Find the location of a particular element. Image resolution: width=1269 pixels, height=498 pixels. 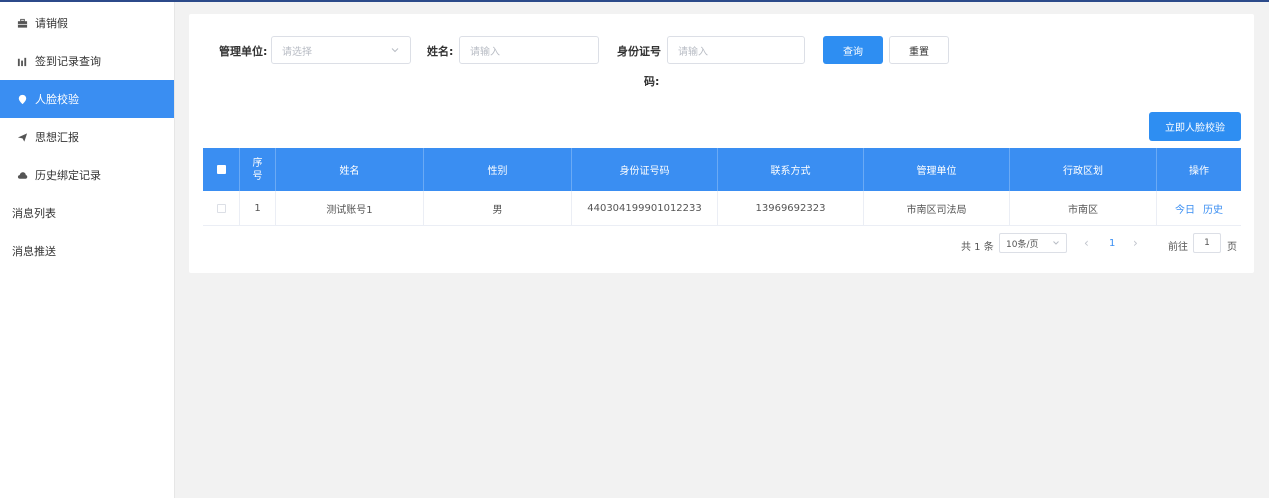

page-size-value: 10条/页 is located at coordinates (1022, 244).